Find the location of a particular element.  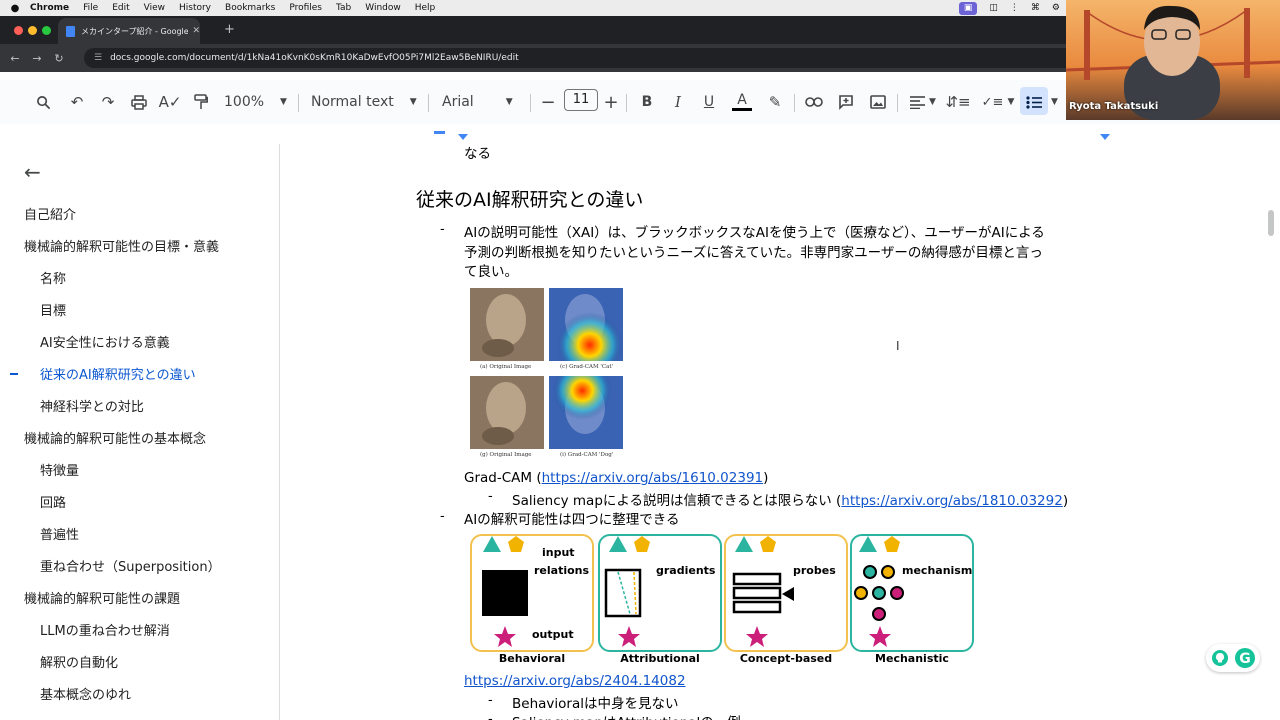

status-icon: ⋮ is located at coordinates (1014, 8).